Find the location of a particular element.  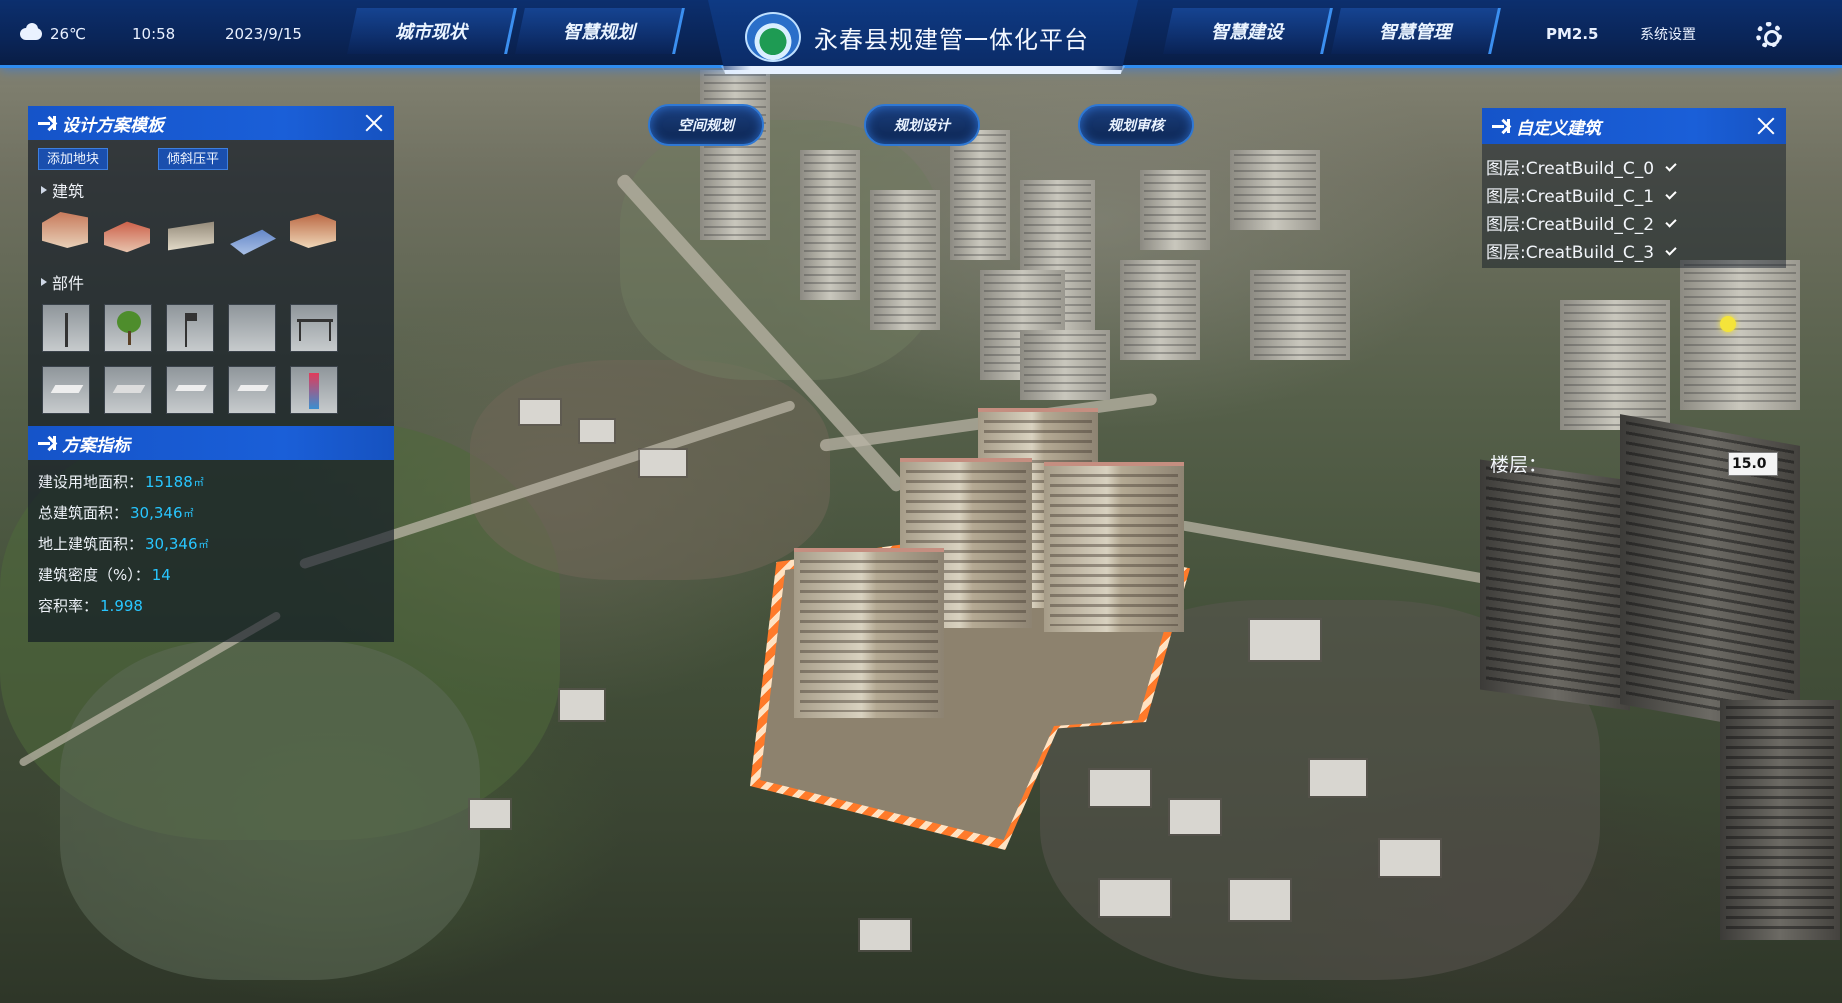

totem-icon is located at coordinates (314, 391).